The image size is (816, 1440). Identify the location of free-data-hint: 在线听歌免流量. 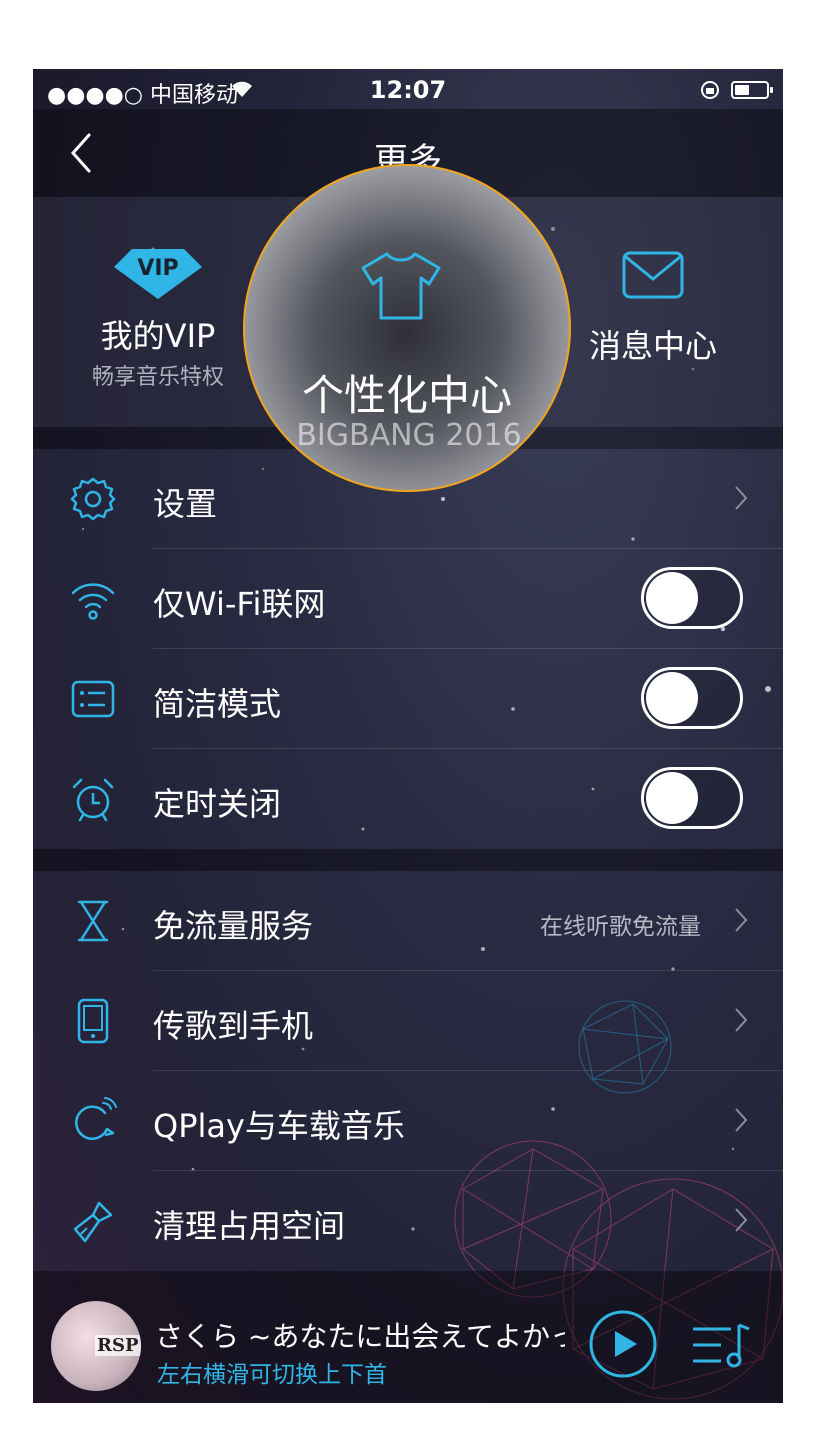
(620, 927).